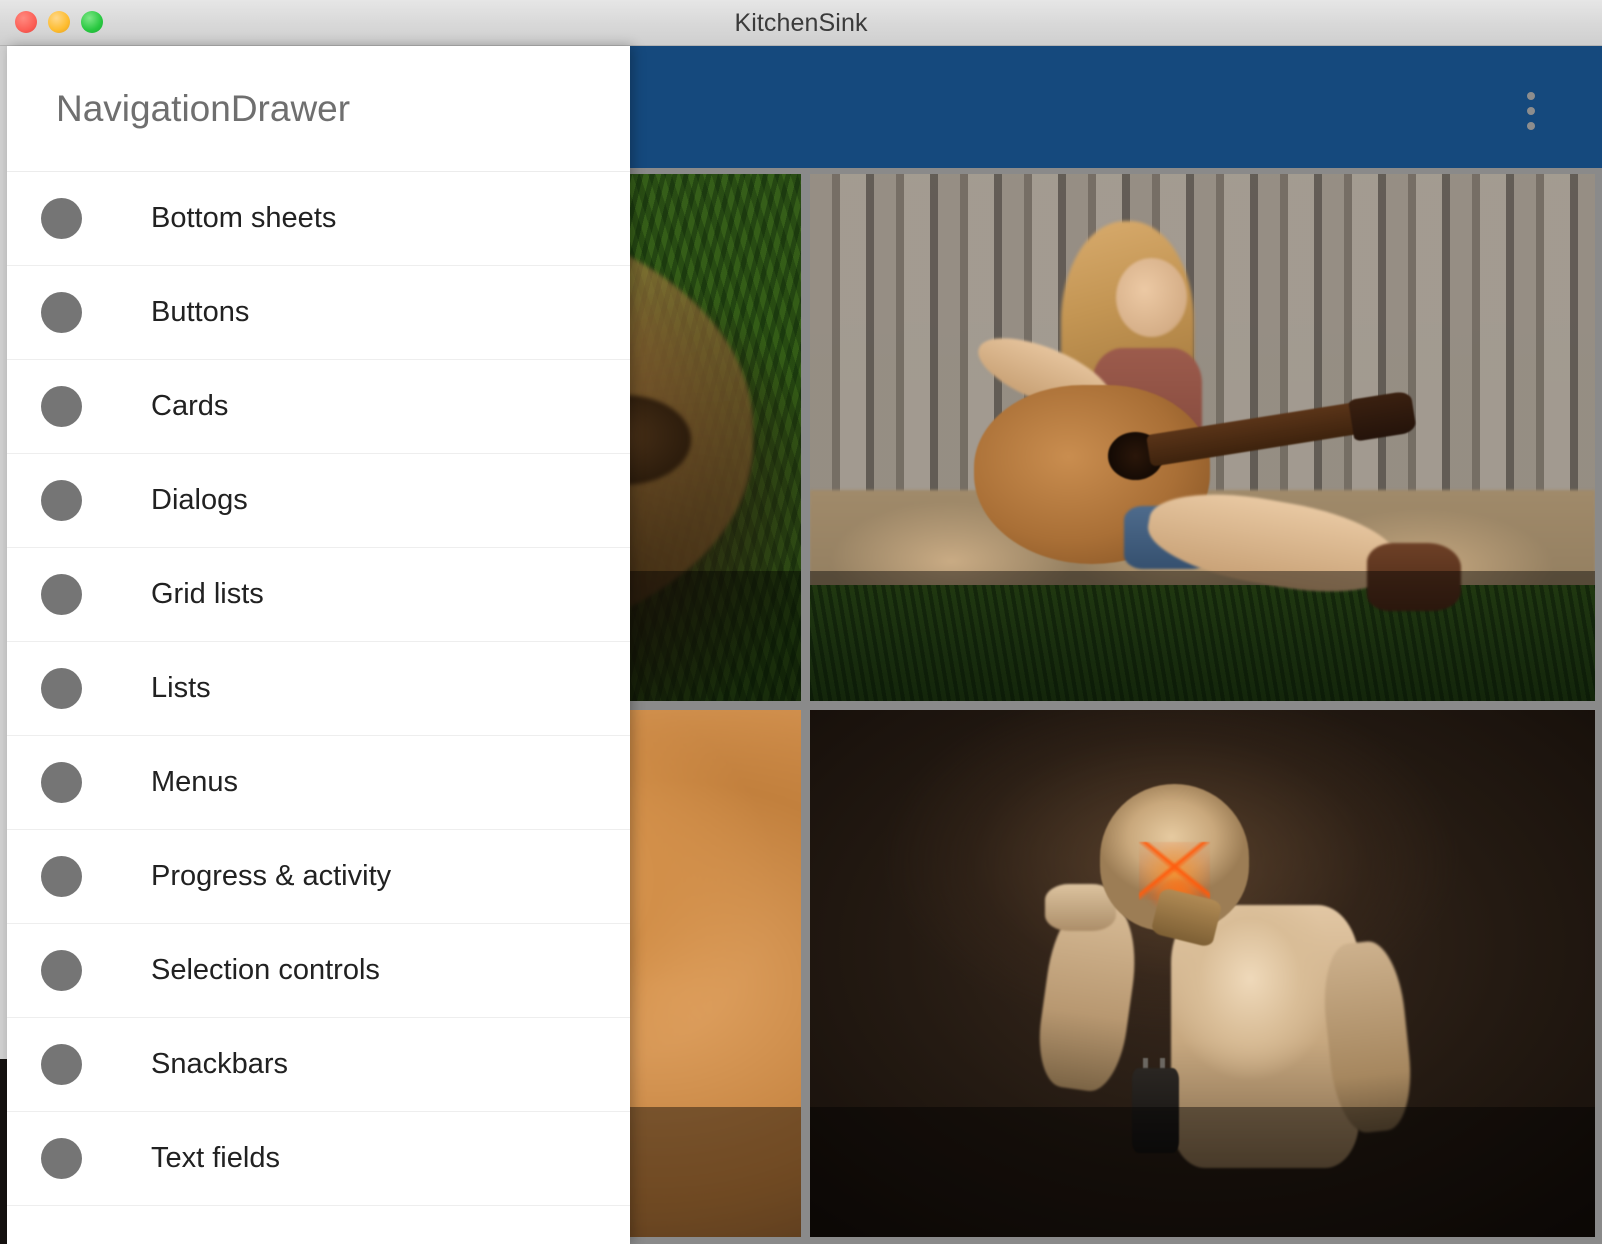 This screenshot has width=1602, height=1244. I want to click on drawer-item-label: Dialogs, so click(199, 500).